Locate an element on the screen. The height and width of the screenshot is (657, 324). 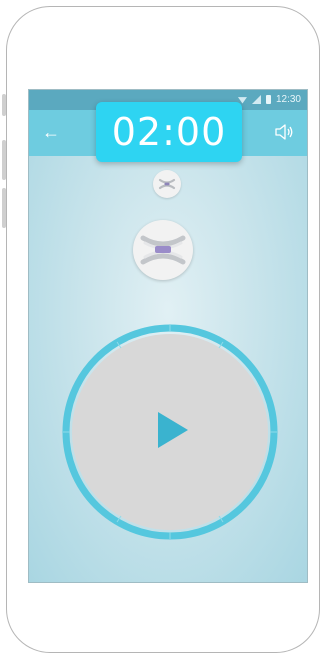
phone-volume-down-button is located at coordinates (4, 208).